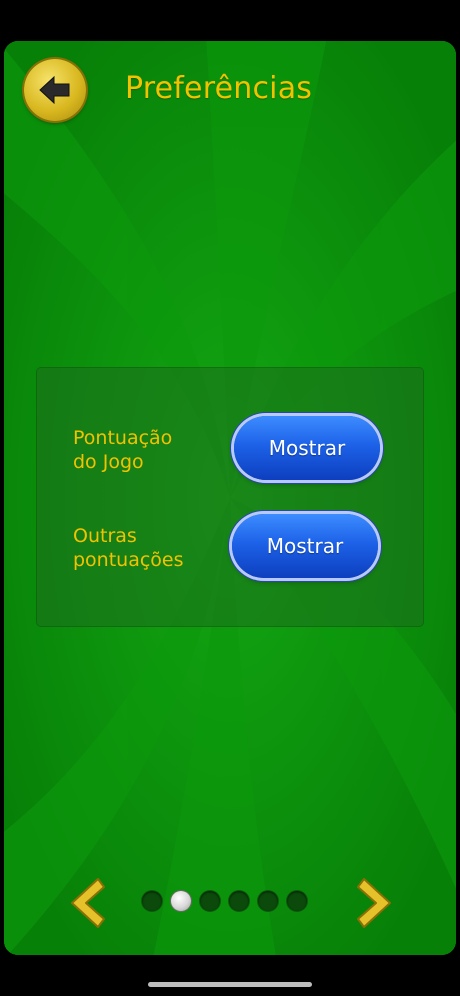 The height and width of the screenshot is (996, 460). Describe the element at coordinates (219, 88) in the screenshot. I see `page-title: Preferências` at that location.